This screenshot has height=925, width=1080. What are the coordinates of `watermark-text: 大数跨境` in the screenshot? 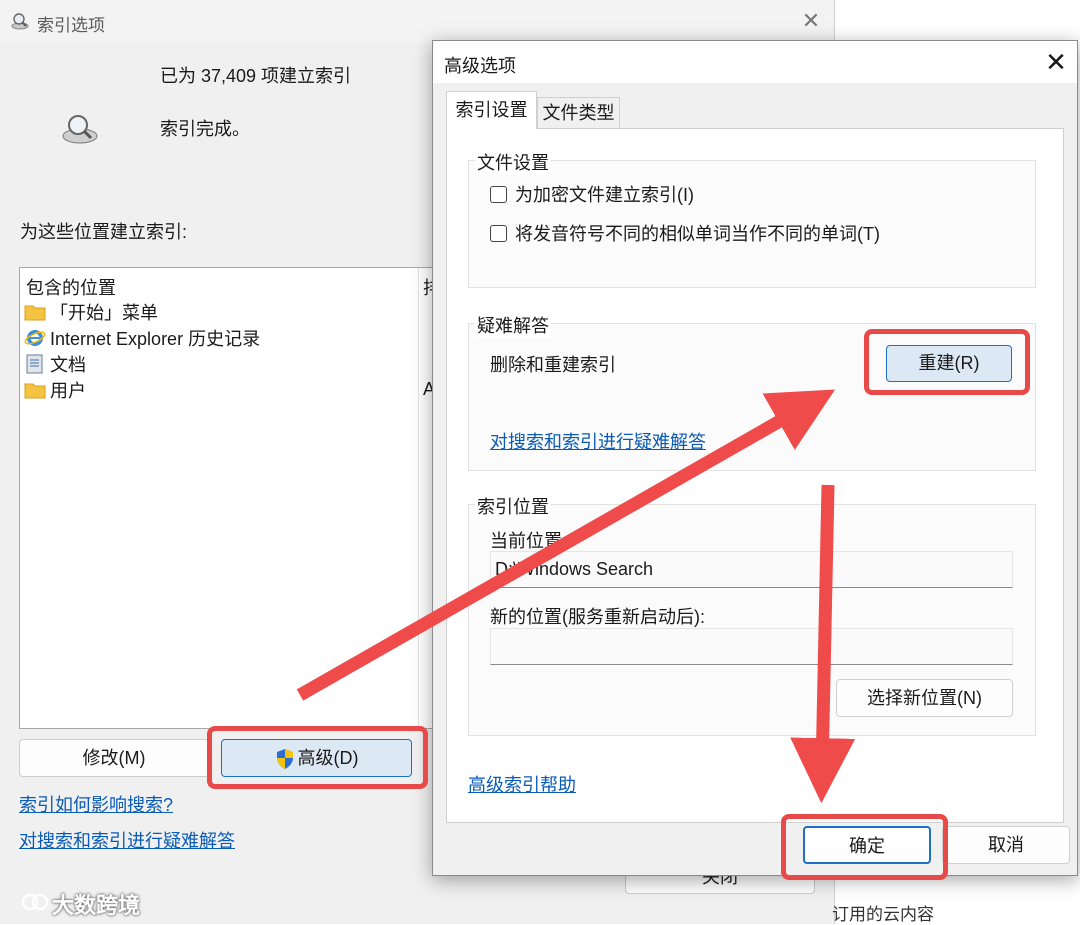 It's located at (96, 905).